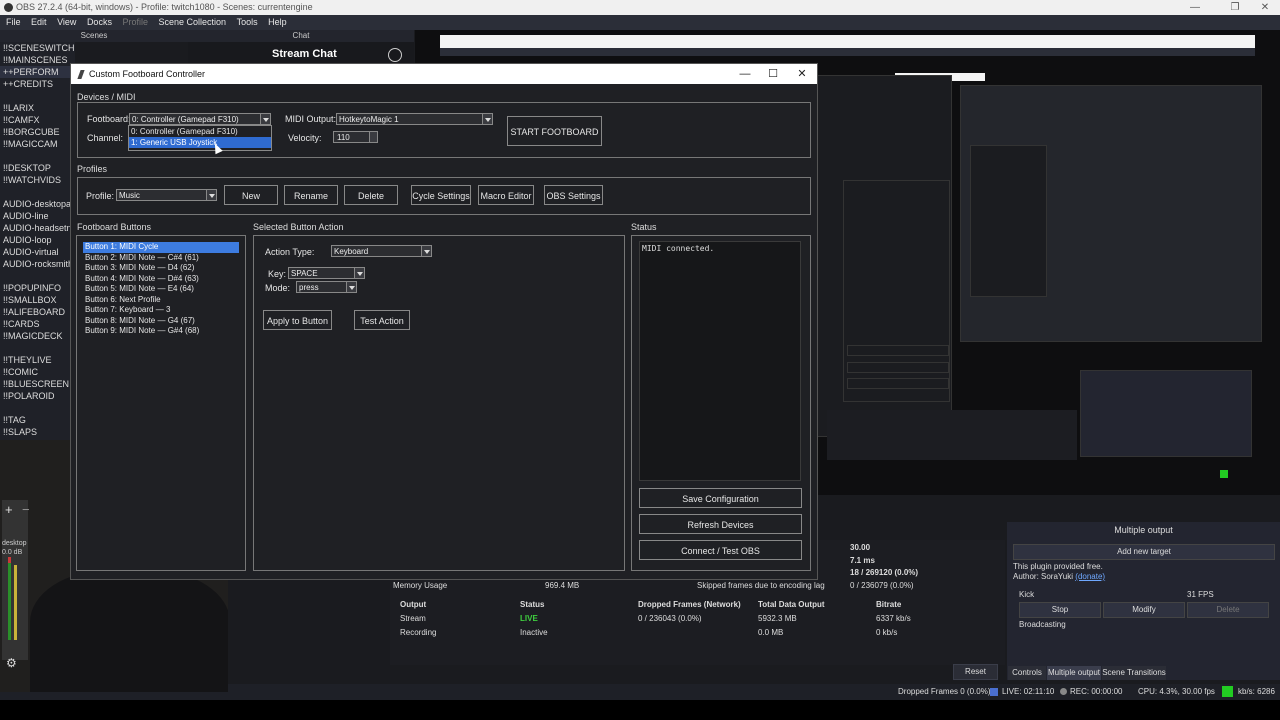  I want to click on scene-item: AUDIO-headsetnc, so click(37, 228).